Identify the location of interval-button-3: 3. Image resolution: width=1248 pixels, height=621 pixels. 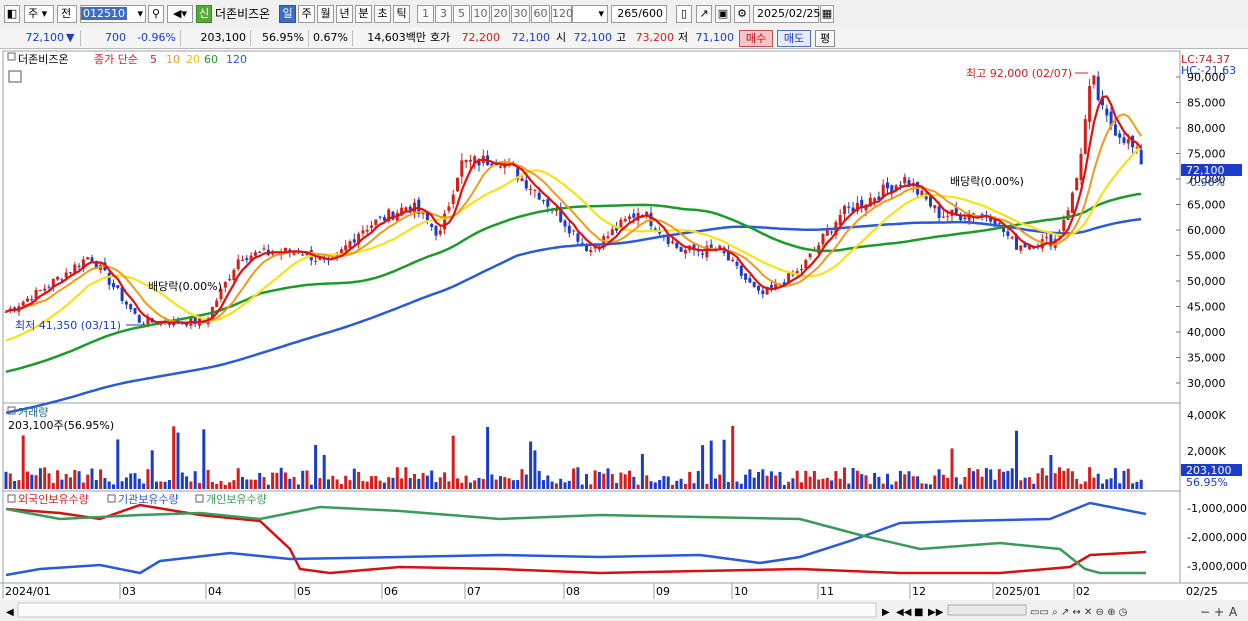
(443, 14).